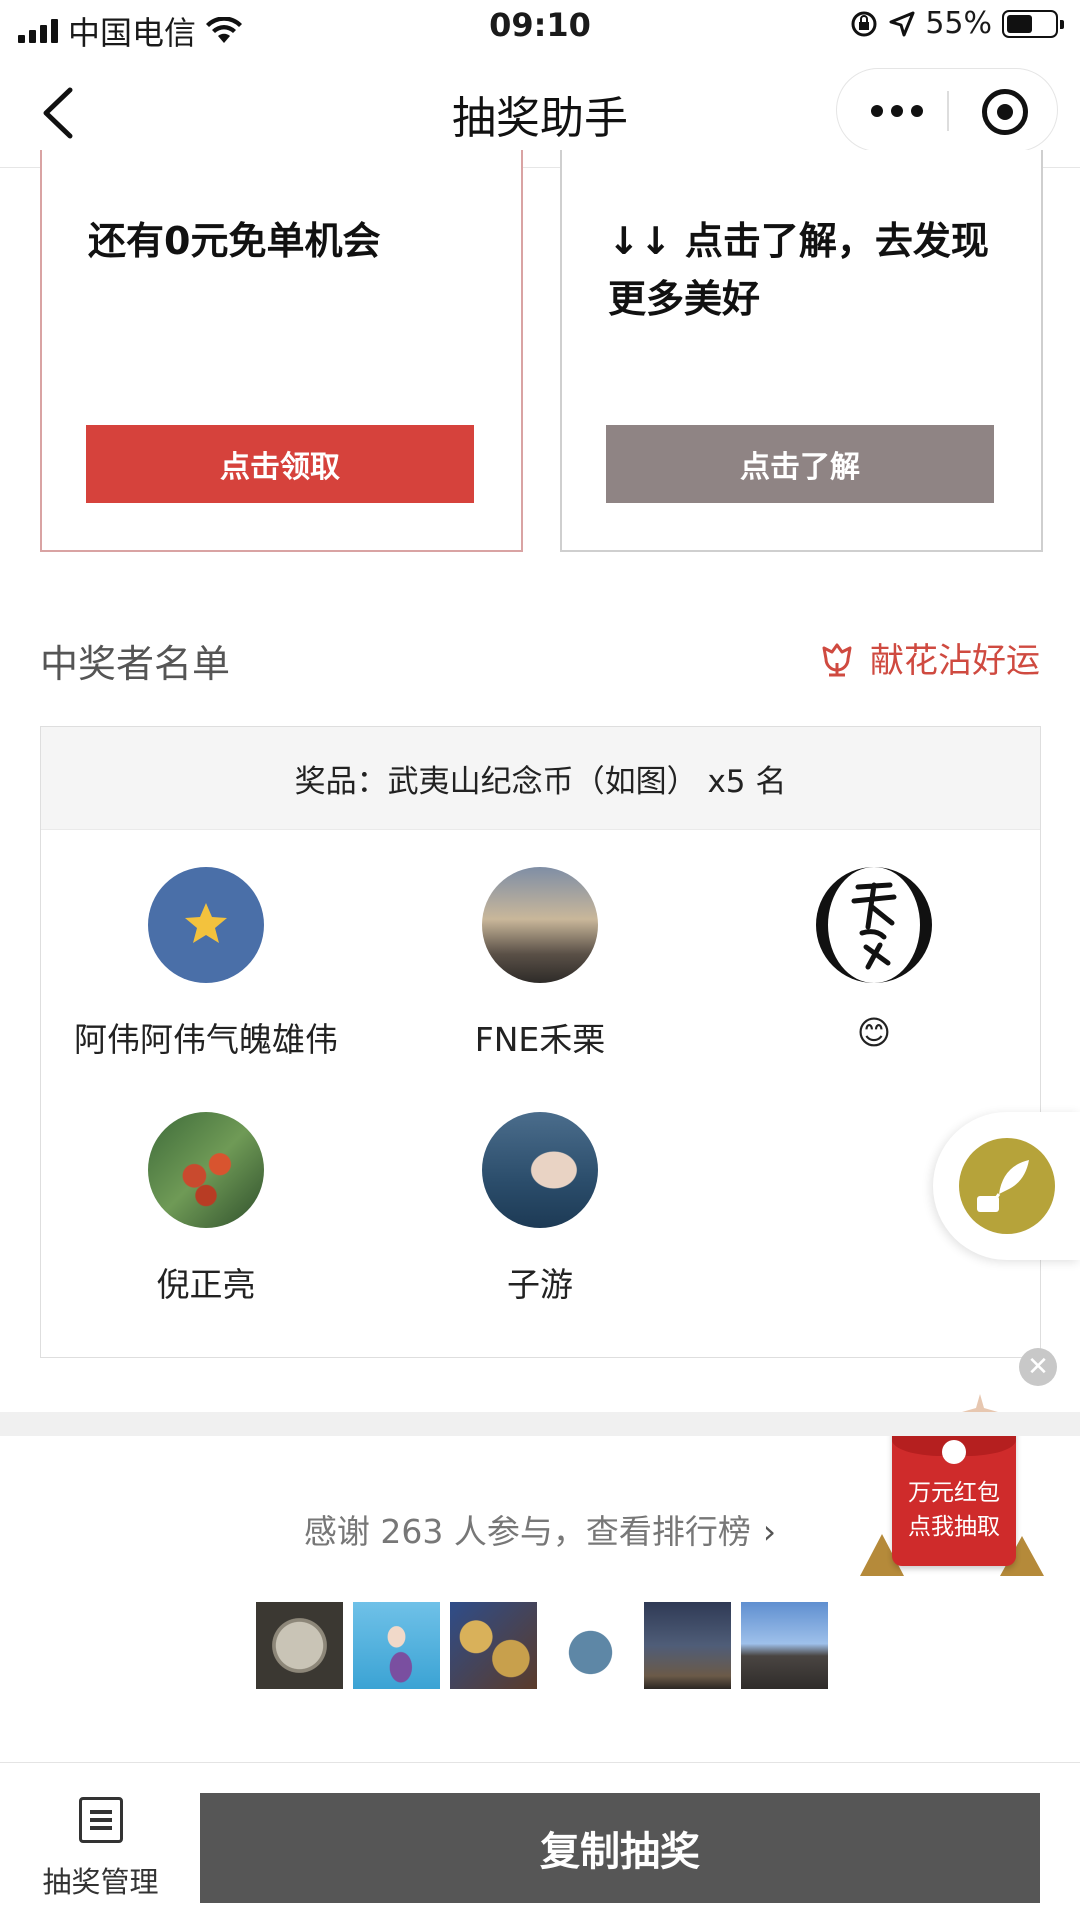  I want to click on winner-item: 倪正亮, so click(206, 1209).